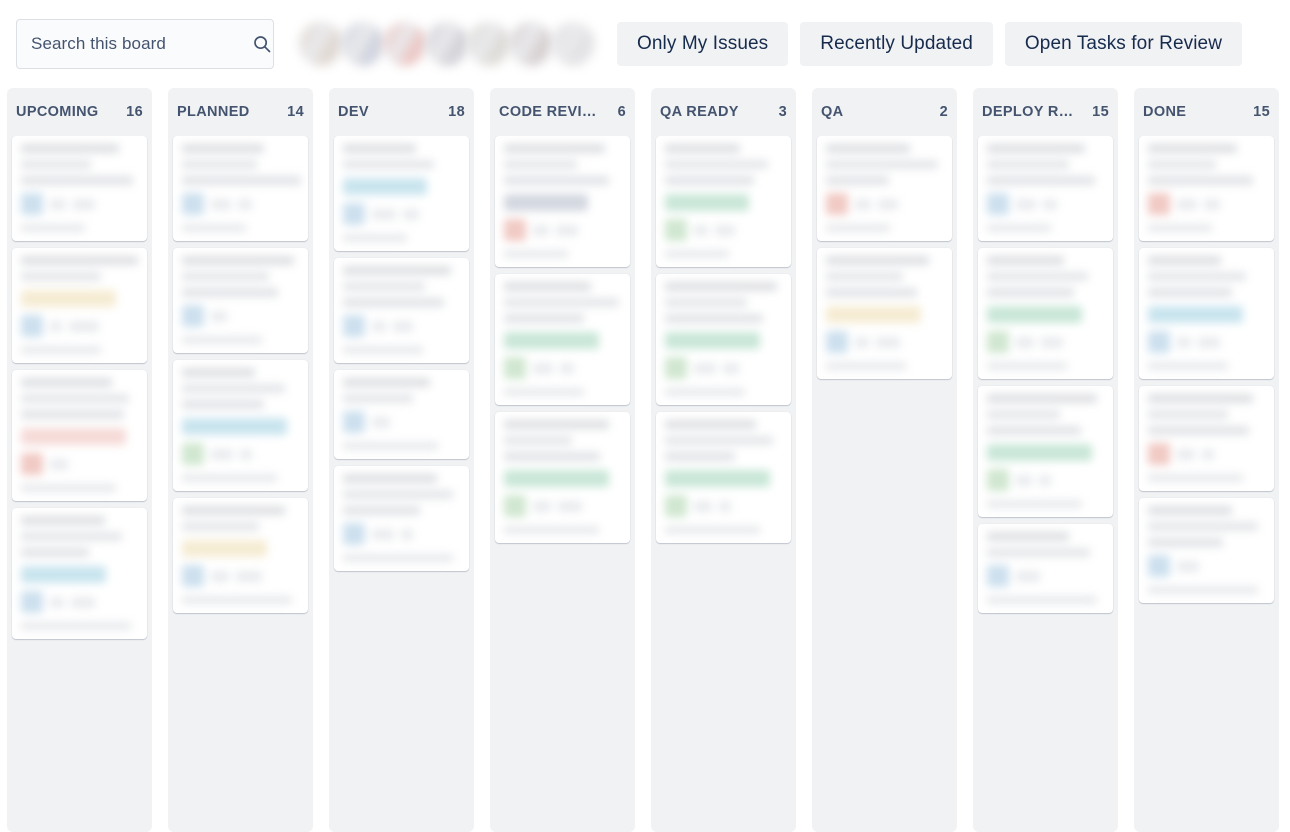 This screenshot has height=832, width=1290. Describe the element at coordinates (1123, 44) in the screenshot. I see `filter-button-2: Open Tasks for Review` at that location.